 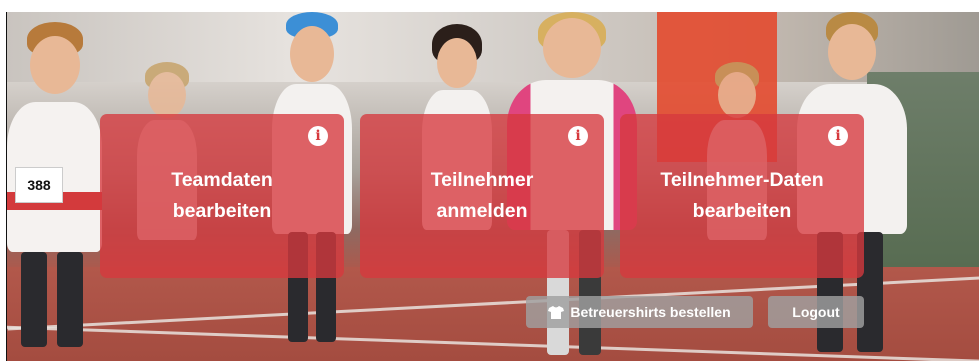 I want to click on tile-label-line1: Teamdaten, so click(x=222, y=180).